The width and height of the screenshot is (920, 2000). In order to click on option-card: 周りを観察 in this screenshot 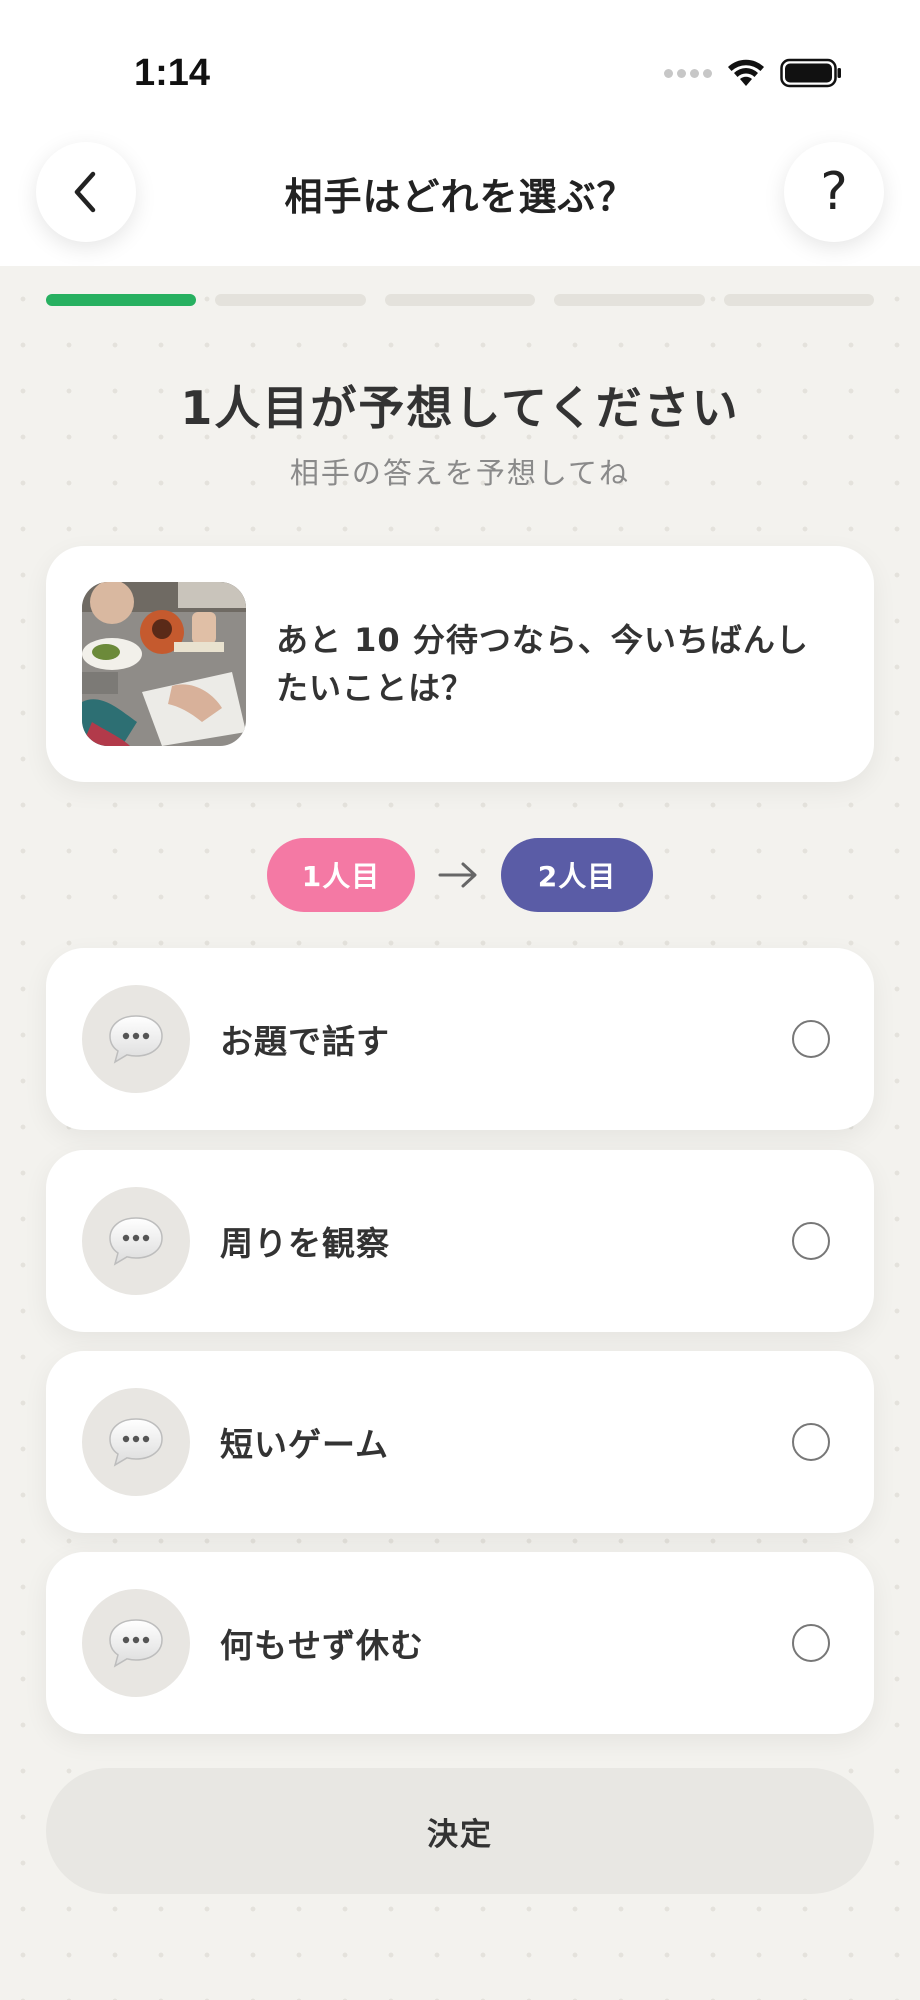, I will do `click(460, 1241)`.